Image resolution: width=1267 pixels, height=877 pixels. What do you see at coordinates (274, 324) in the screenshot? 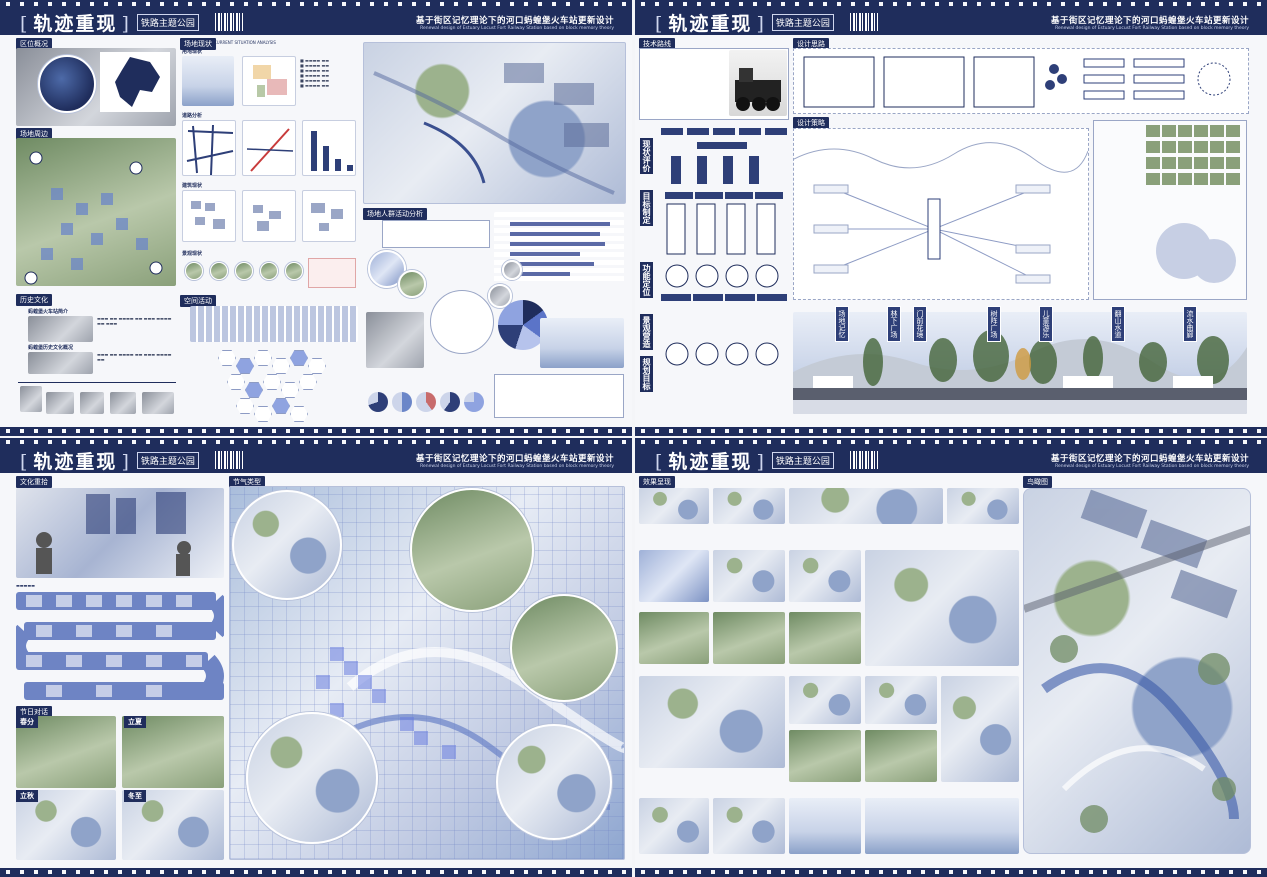
I see `activity-grid` at bounding box center [274, 324].